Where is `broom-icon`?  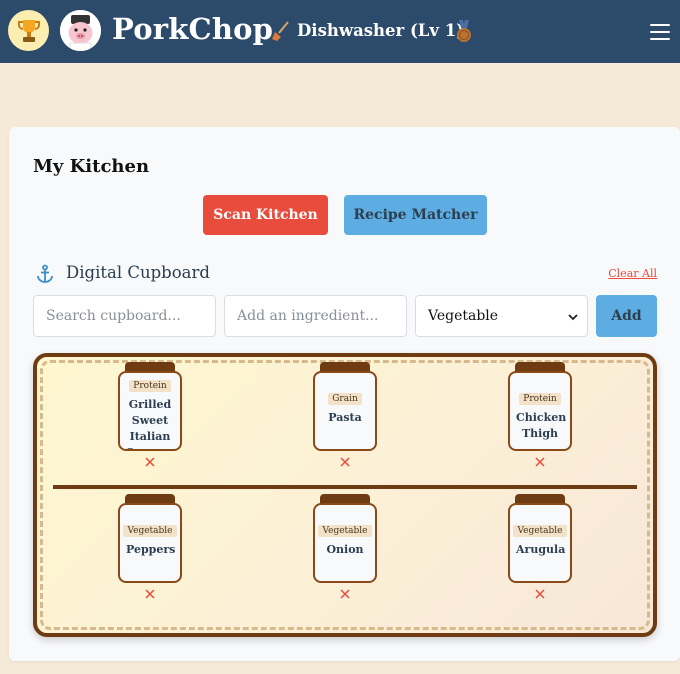 broom-icon is located at coordinates (280, 31).